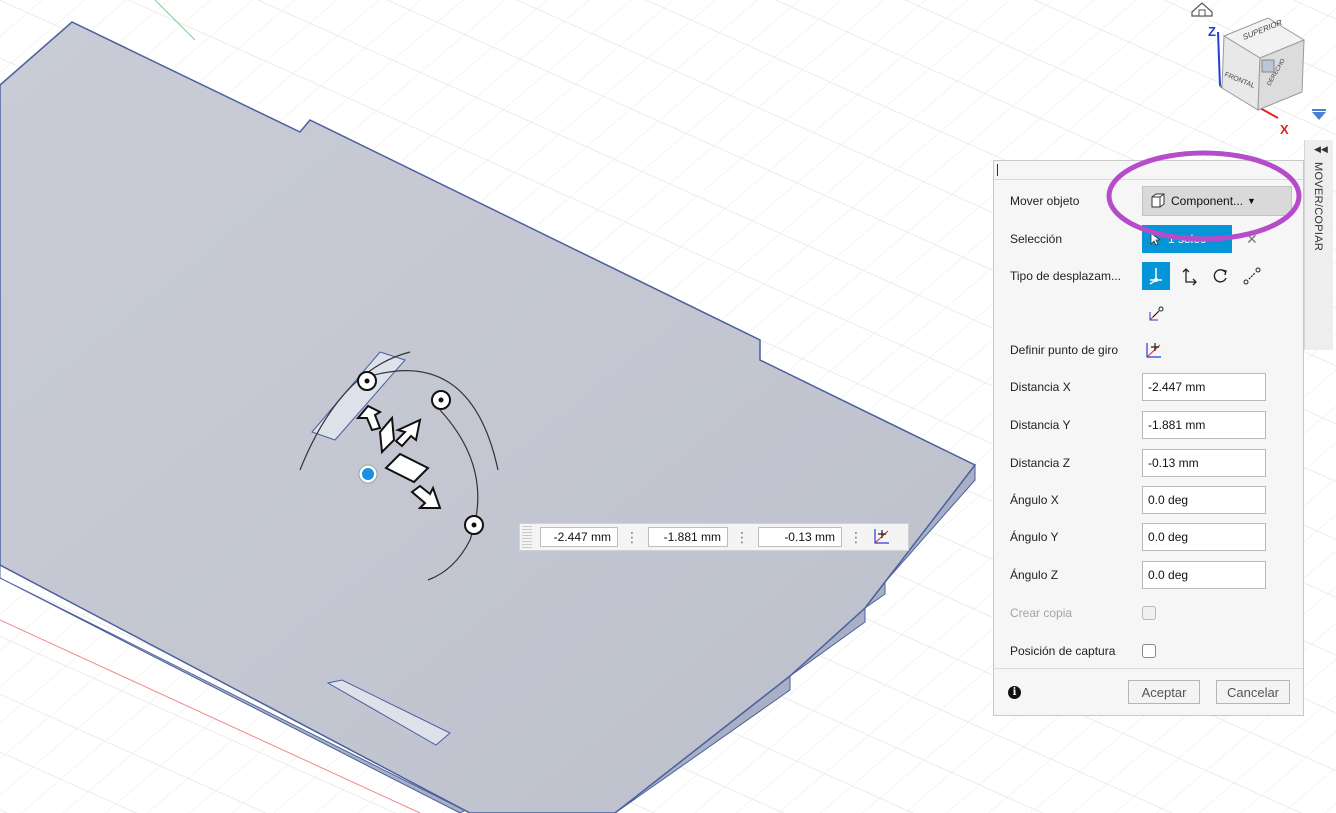 The image size is (1336, 813). What do you see at coordinates (1204, 425) in the screenshot?
I see `distance-y-input: -1.881 mm` at bounding box center [1204, 425].